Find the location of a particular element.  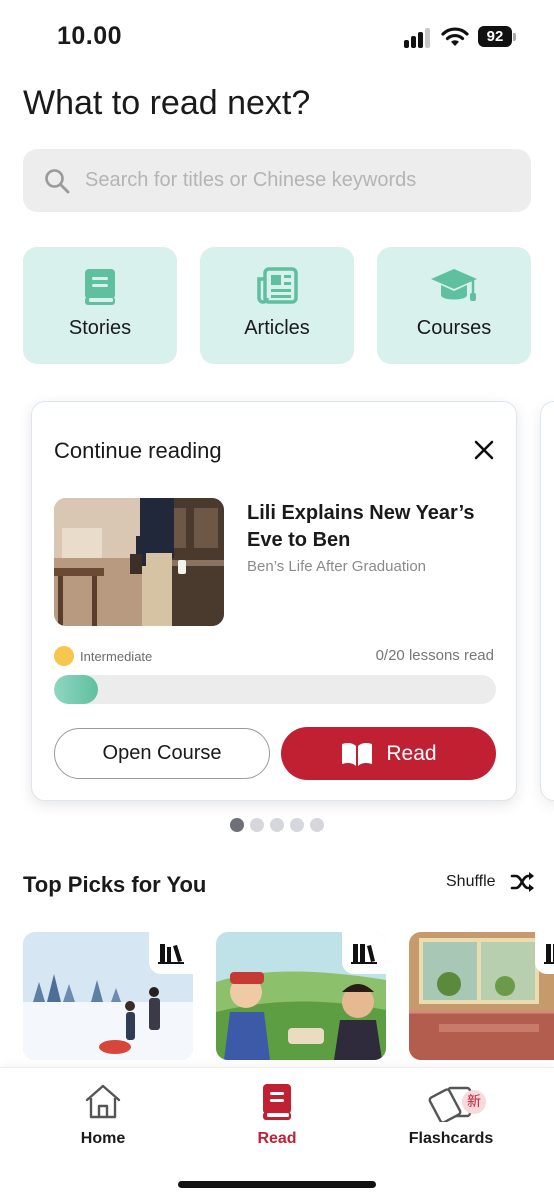

read-button-label: Read is located at coordinates (411, 753).